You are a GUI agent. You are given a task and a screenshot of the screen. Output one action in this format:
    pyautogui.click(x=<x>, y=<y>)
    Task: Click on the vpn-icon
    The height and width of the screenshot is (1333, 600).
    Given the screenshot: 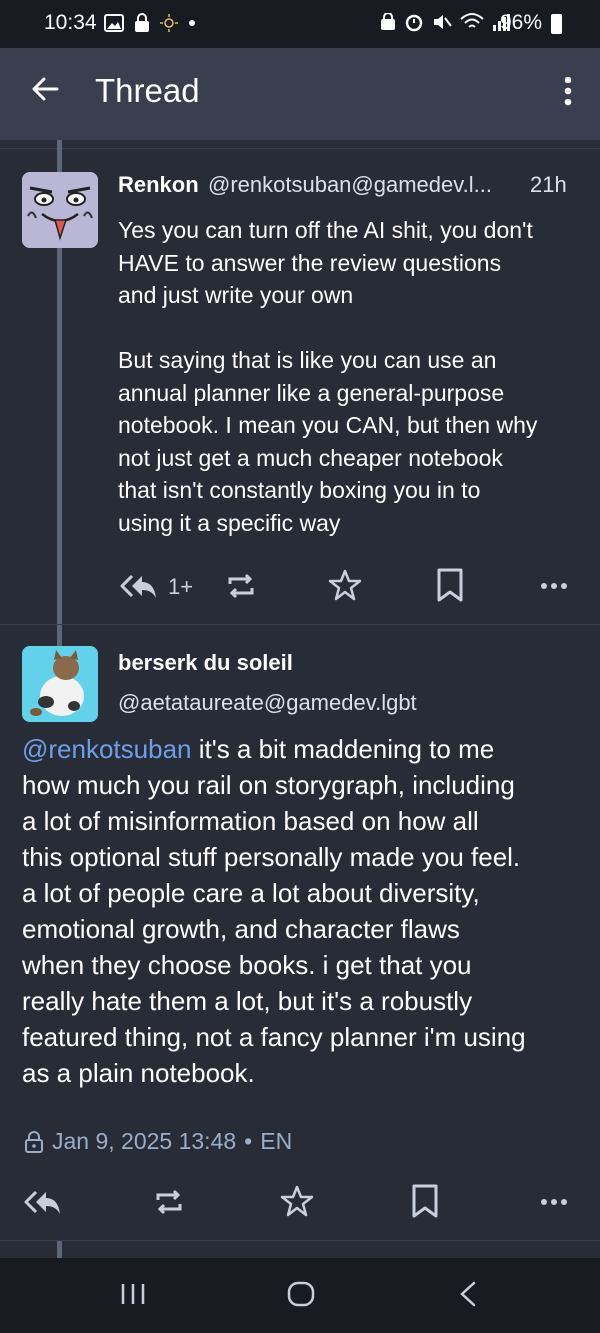 What is the action you would take?
    pyautogui.click(x=388, y=21)
    